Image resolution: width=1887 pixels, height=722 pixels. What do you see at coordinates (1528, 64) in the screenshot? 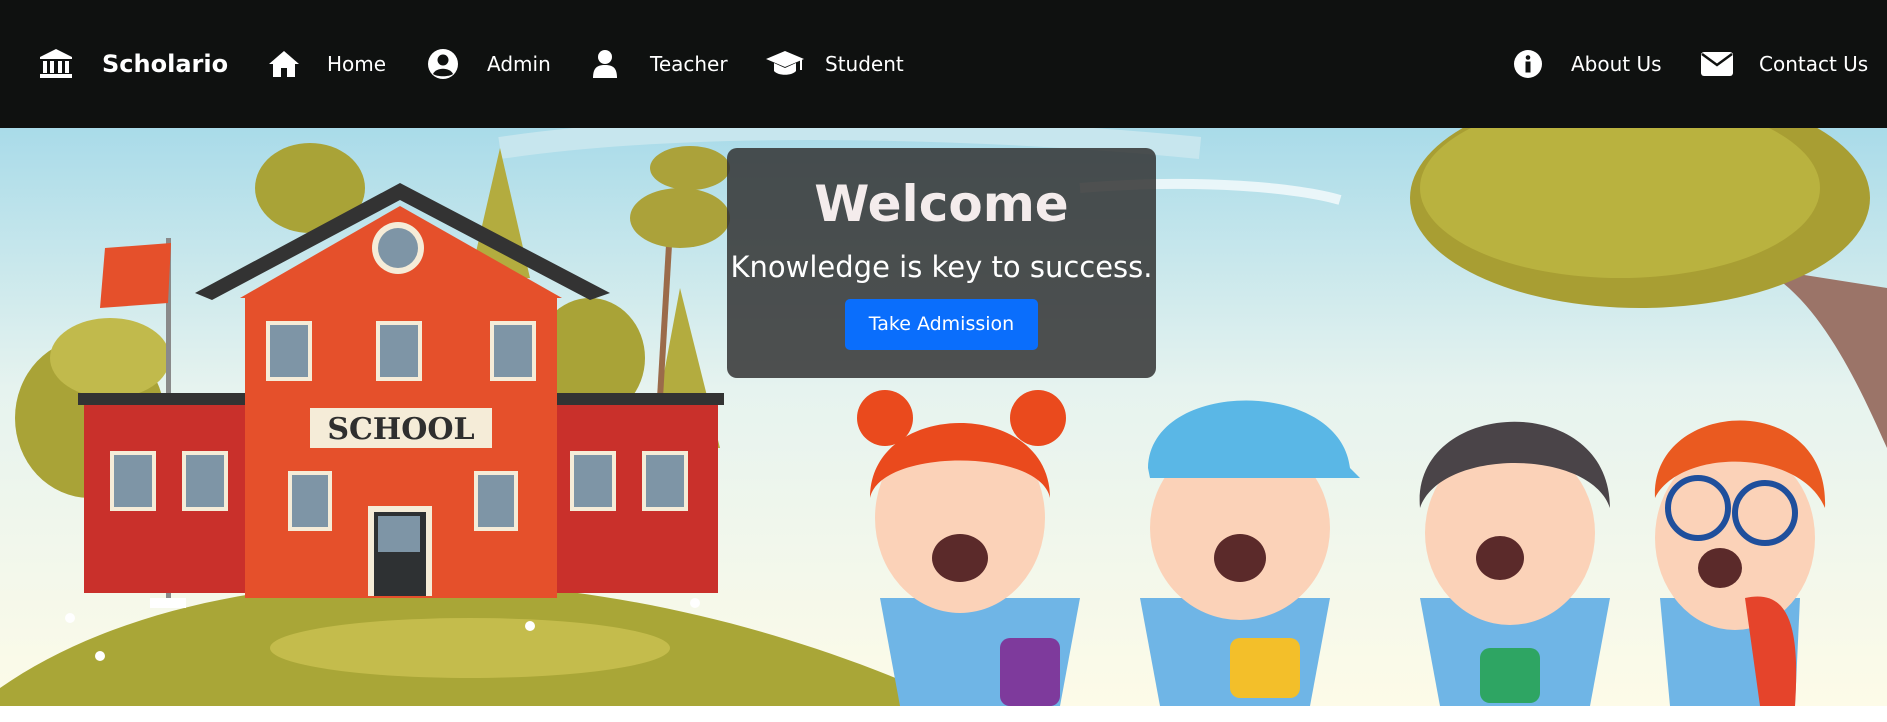
I see `info-circle-icon` at bounding box center [1528, 64].